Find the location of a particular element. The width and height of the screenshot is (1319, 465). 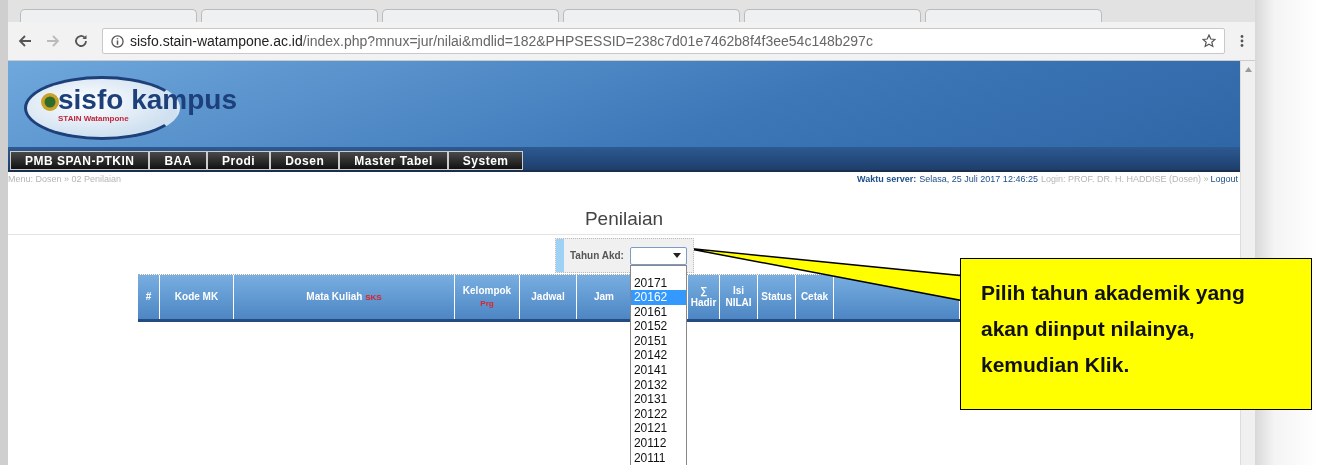

year-label: Tahun Akd: is located at coordinates (597, 255).